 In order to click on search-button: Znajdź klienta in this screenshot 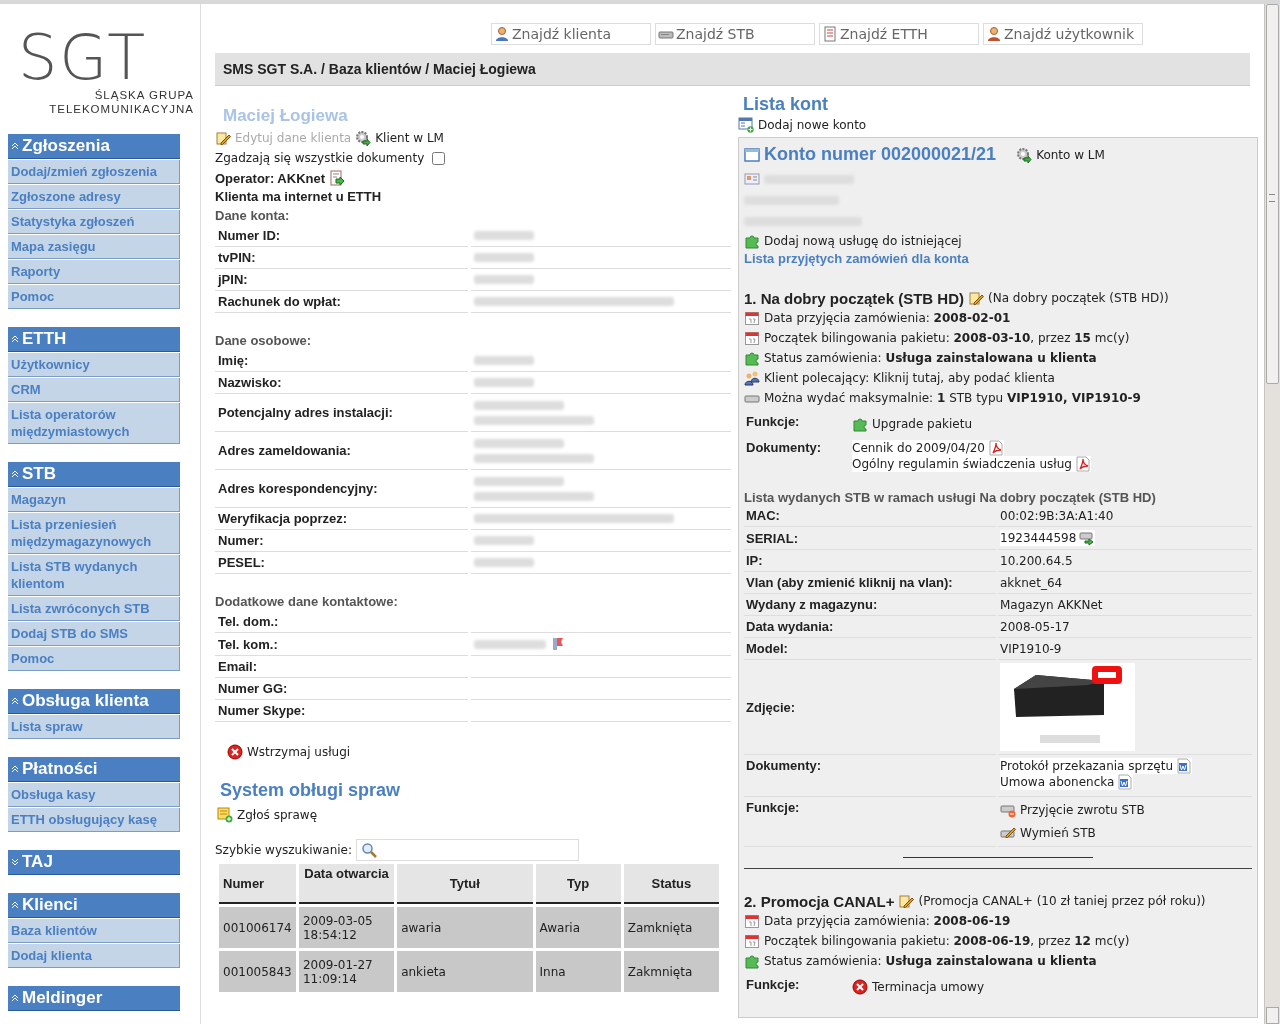, I will do `click(571, 34)`.